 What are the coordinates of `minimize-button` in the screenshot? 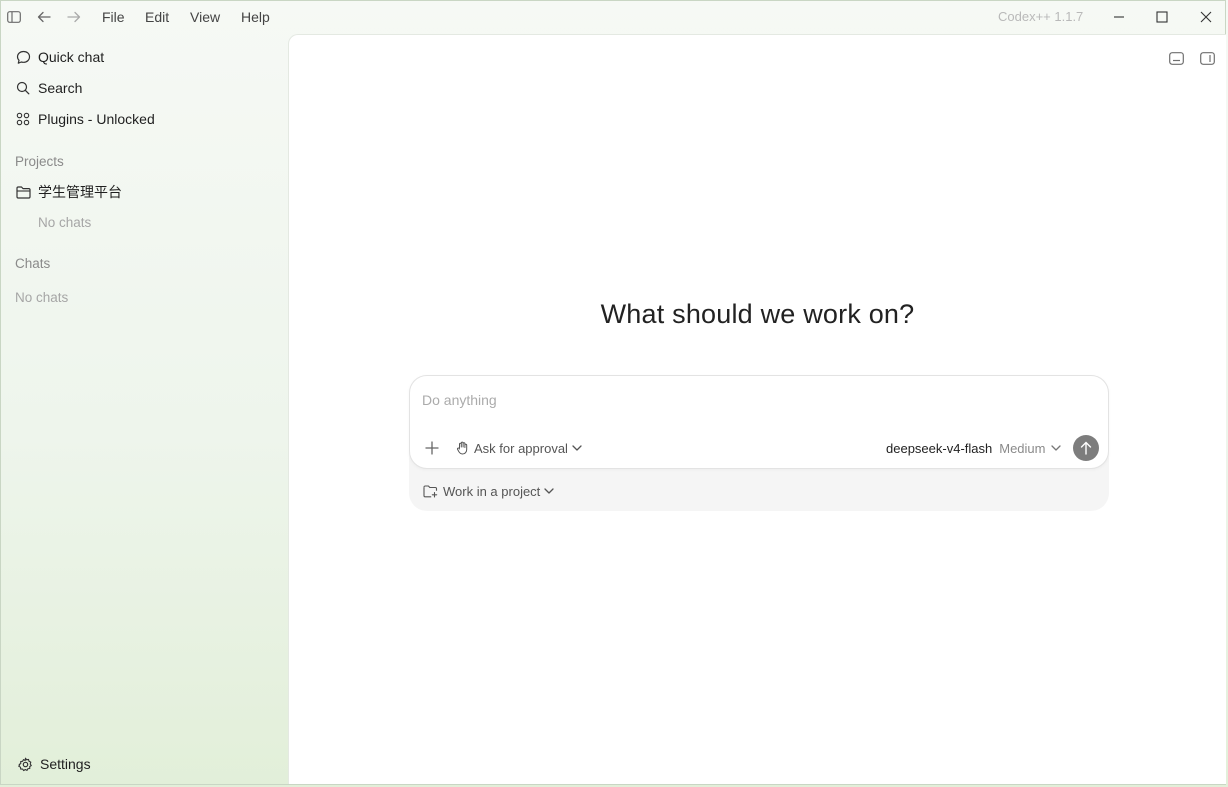 It's located at (1119, 17).